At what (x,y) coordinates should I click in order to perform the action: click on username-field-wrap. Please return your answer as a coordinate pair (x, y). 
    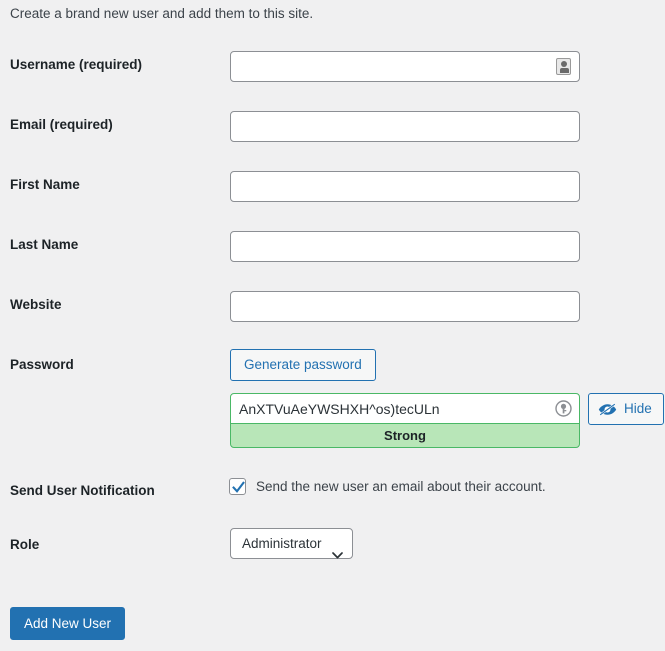
    Looking at the image, I should click on (405, 66).